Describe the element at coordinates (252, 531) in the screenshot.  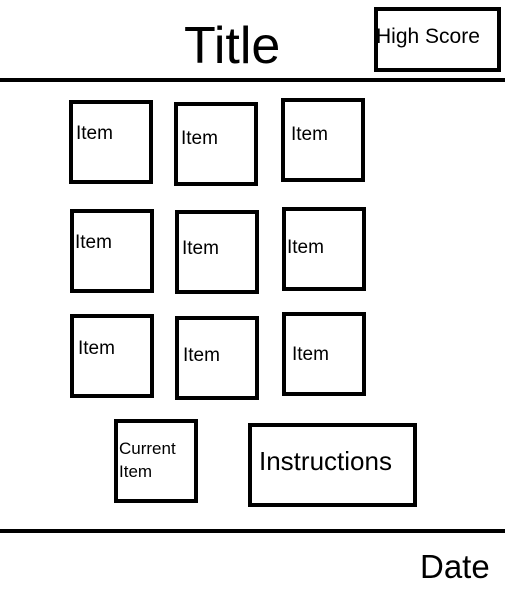
I see `footer-divider` at that location.